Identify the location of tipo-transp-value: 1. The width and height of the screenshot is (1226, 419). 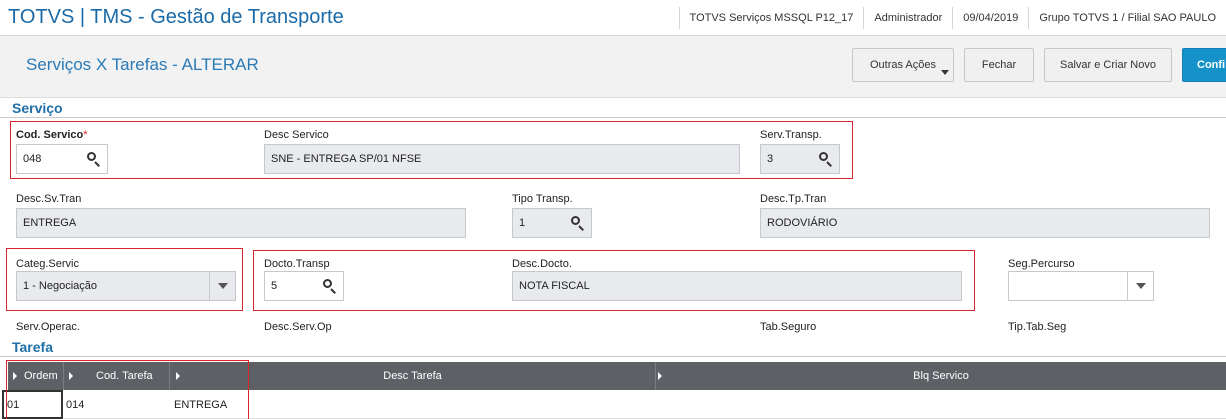
(522, 223).